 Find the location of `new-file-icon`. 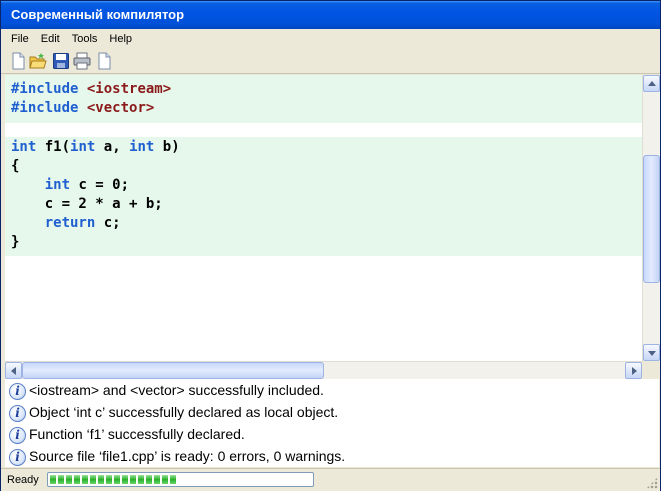

new-file-icon is located at coordinates (18, 61).